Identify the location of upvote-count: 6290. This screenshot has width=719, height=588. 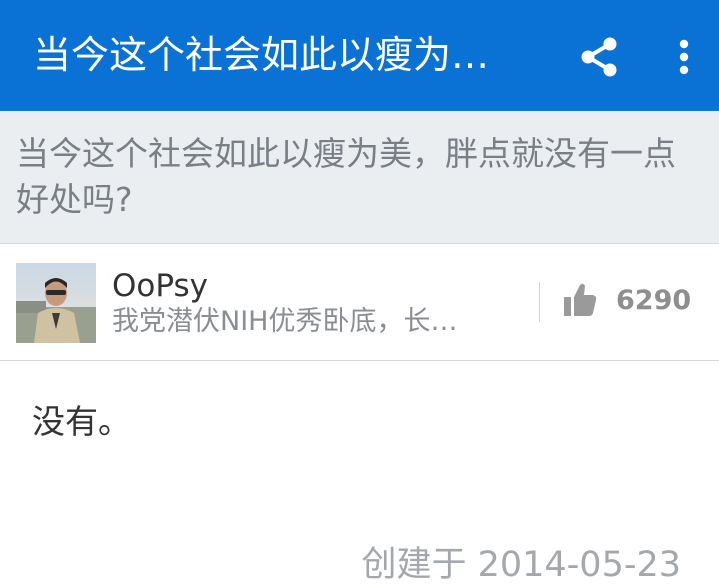
(654, 300).